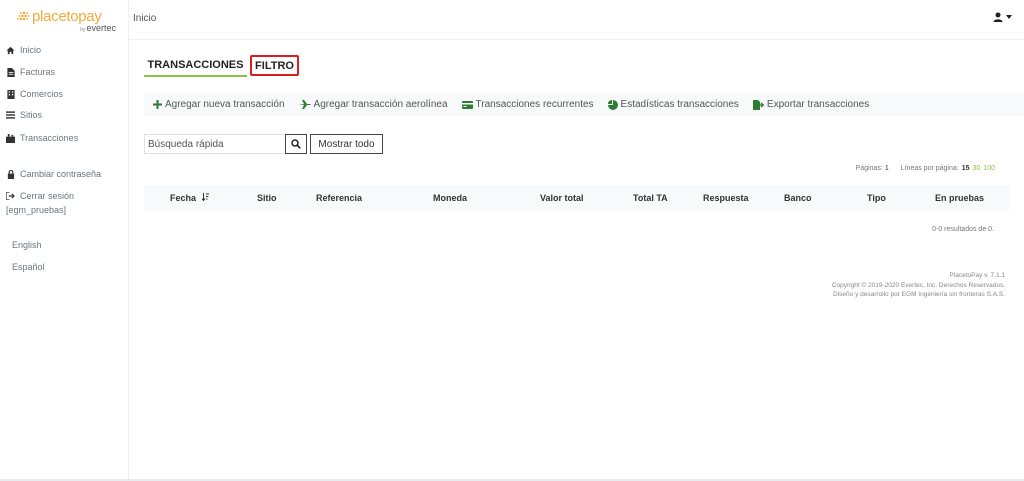 The image size is (1024, 481). Describe the element at coordinates (42, 94) in the screenshot. I see `sidebar-item-label: Comercios` at that location.